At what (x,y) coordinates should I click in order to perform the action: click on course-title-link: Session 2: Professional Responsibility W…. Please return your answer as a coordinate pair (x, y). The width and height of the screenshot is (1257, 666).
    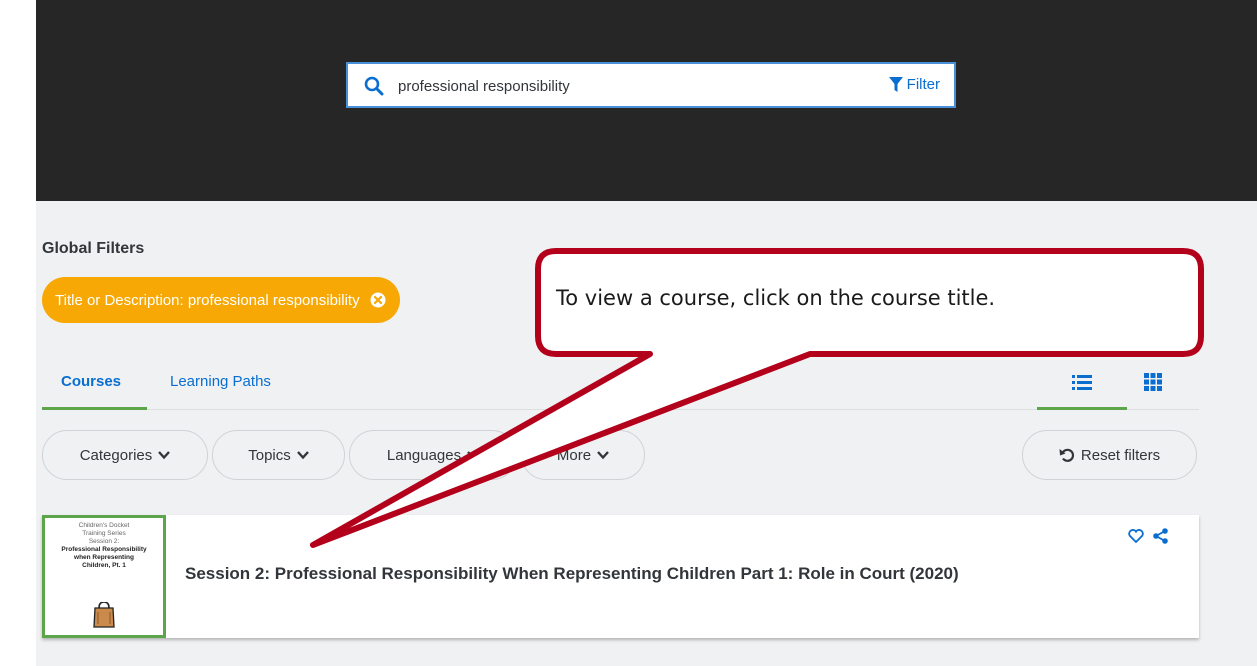
    Looking at the image, I should click on (572, 574).